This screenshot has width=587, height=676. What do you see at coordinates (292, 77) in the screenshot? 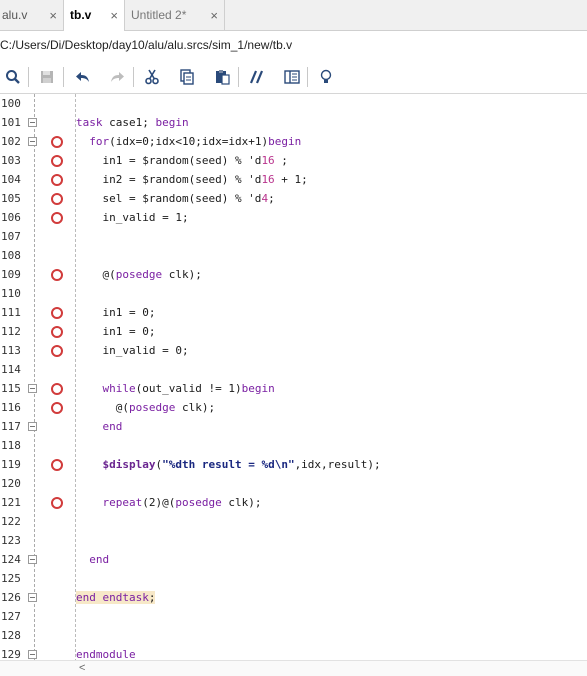
I see `columns-icon` at bounding box center [292, 77].